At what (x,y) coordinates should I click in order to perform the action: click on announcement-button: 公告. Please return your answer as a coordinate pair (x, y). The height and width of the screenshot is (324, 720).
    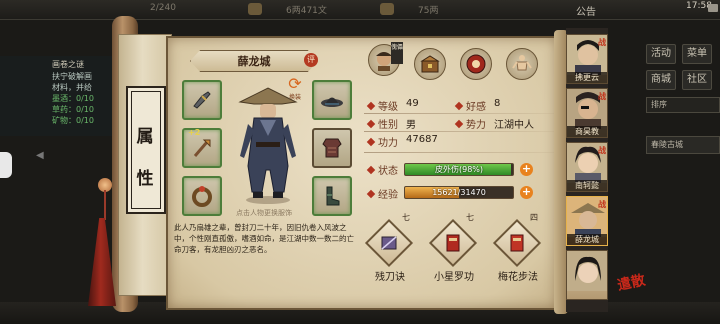
    Looking at the image, I should click on (586, 10).